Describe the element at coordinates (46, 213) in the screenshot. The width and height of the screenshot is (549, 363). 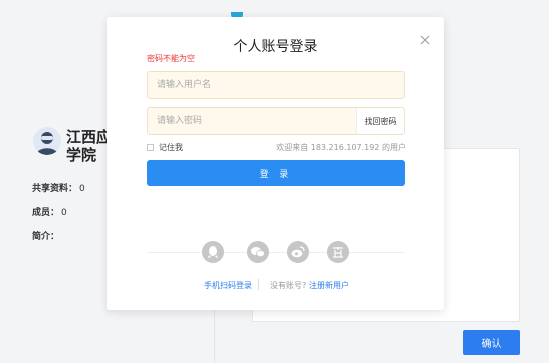
I see `members-label: 成员：` at that location.